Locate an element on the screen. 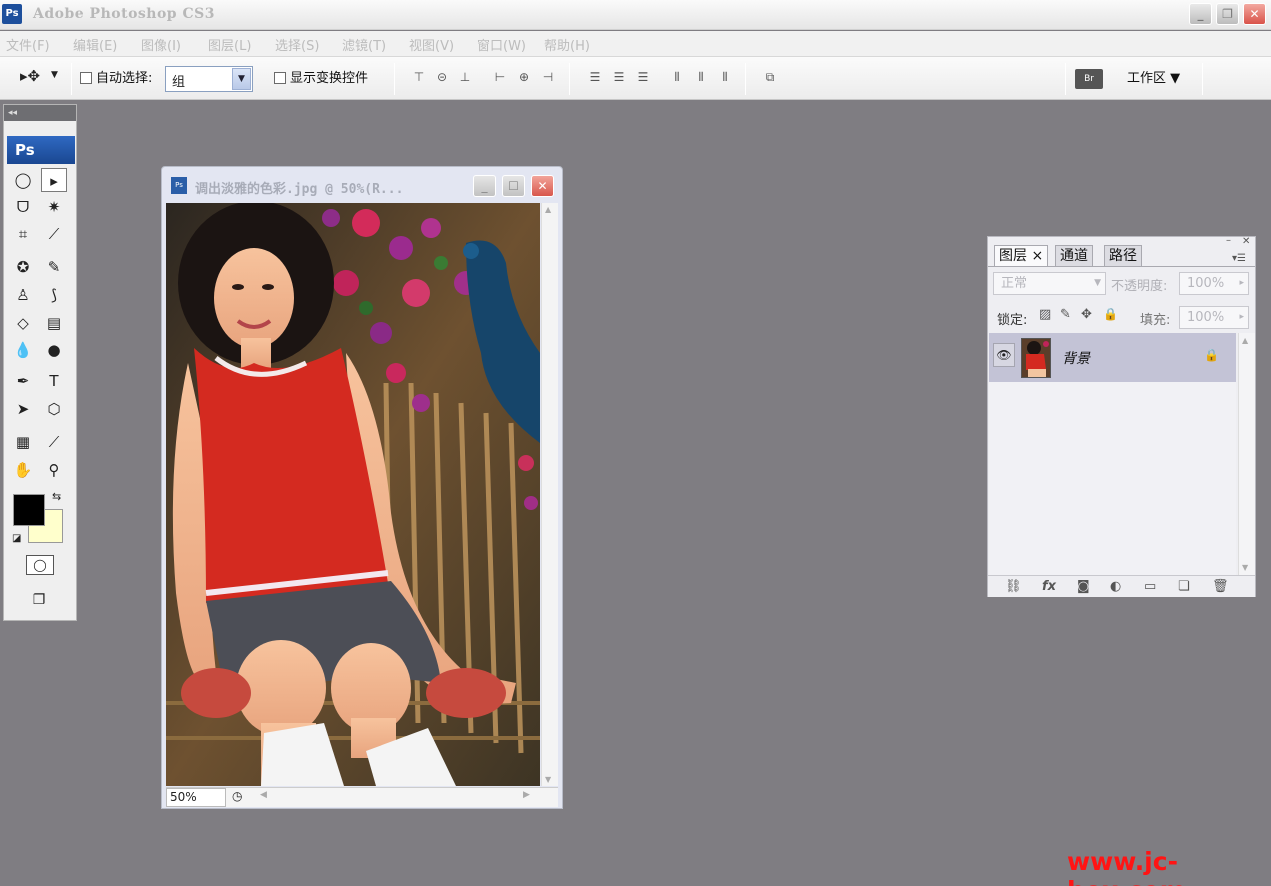 The width and height of the screenshot is (1271, 886). menu-file: 文件(F) is located at coordinates (28, 44).